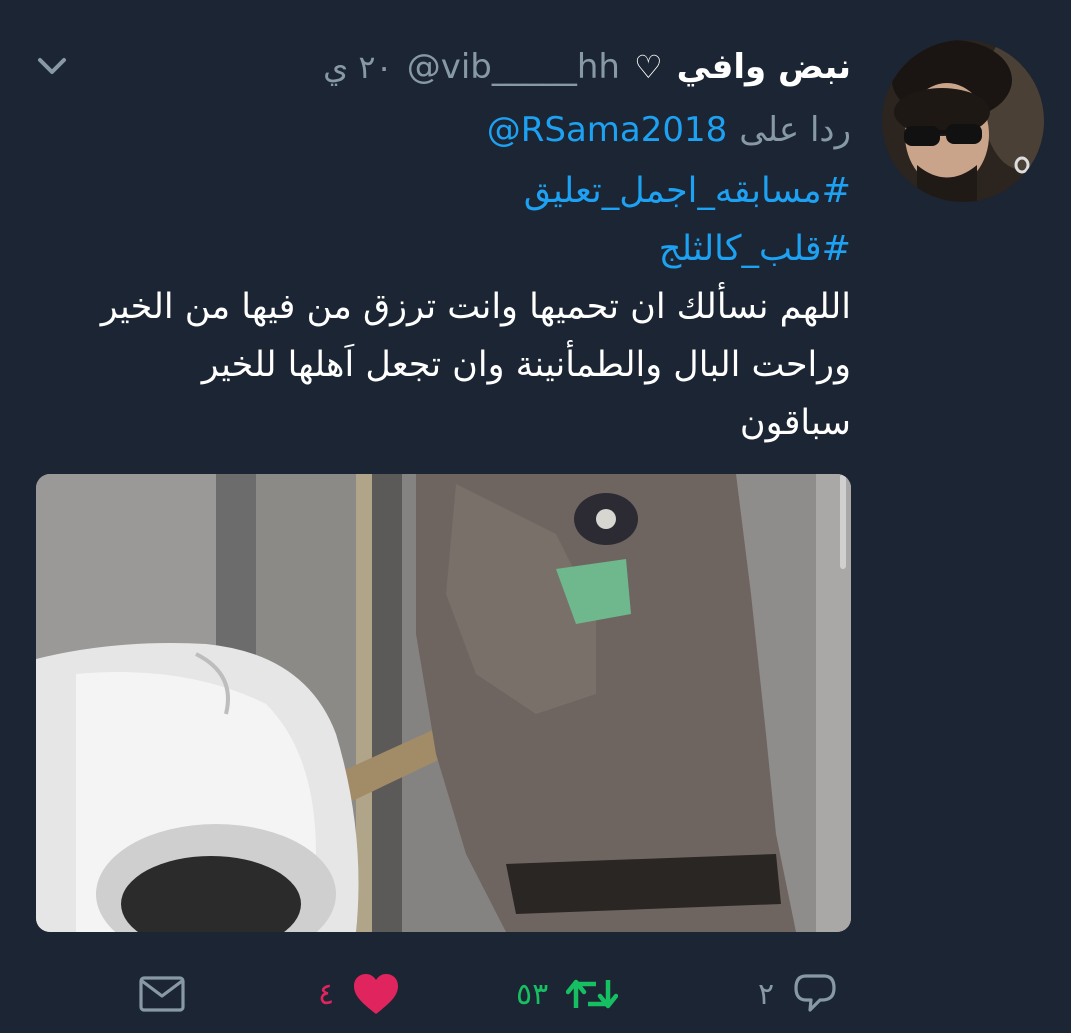 The height and width of the screenshot is (1033, 1071). Describe the element at coordinates (607, 130) in the screenshot. I see `reply-to-link: @RSama2018` at that location.